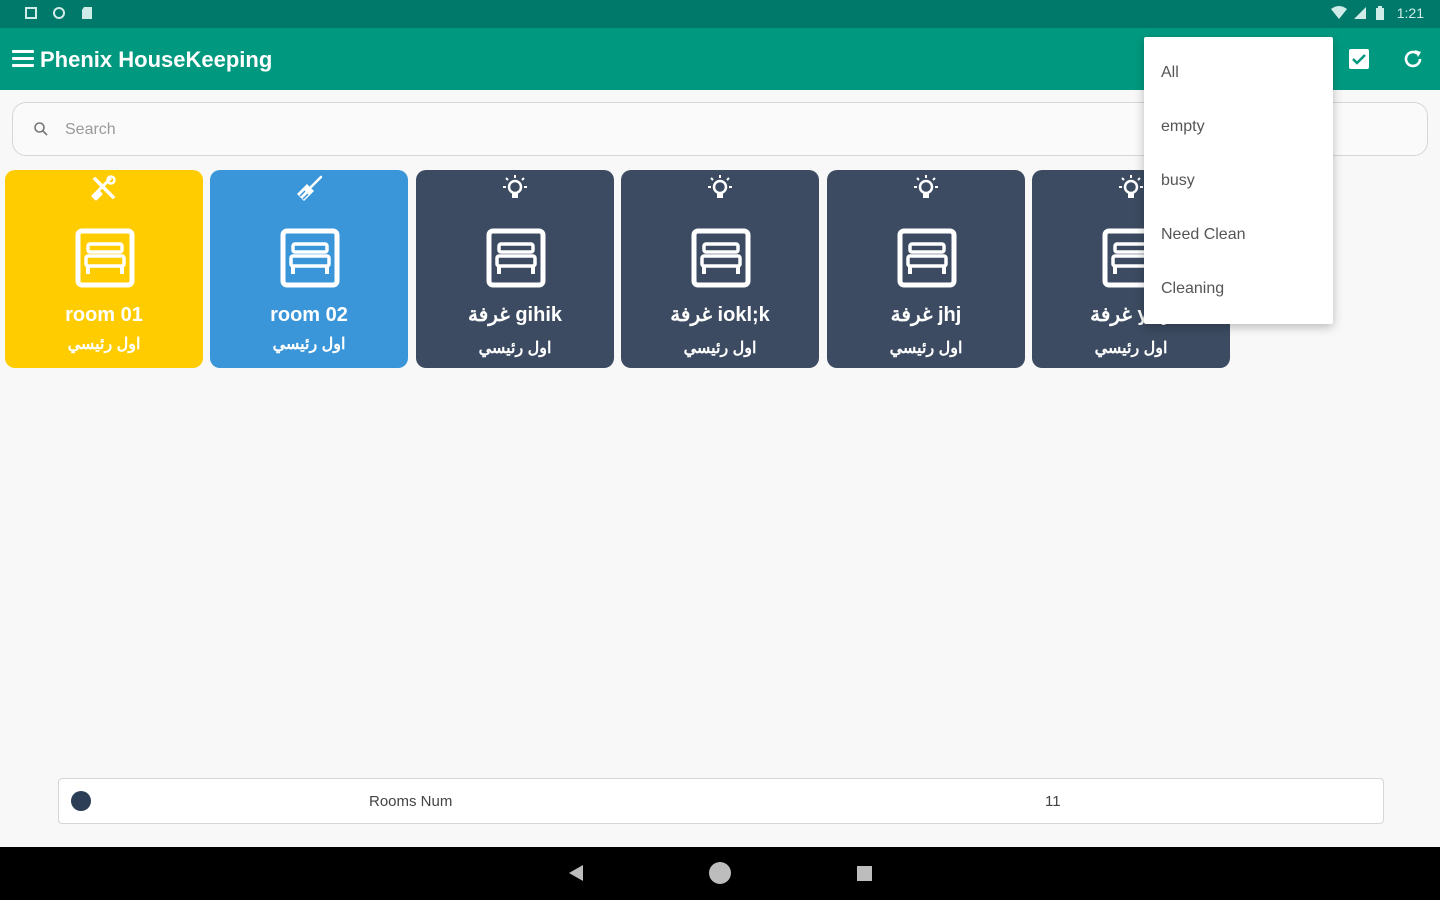  I want to click on filter-menu: All empty busy Need Clean Cleaning, so click(1238, 180).